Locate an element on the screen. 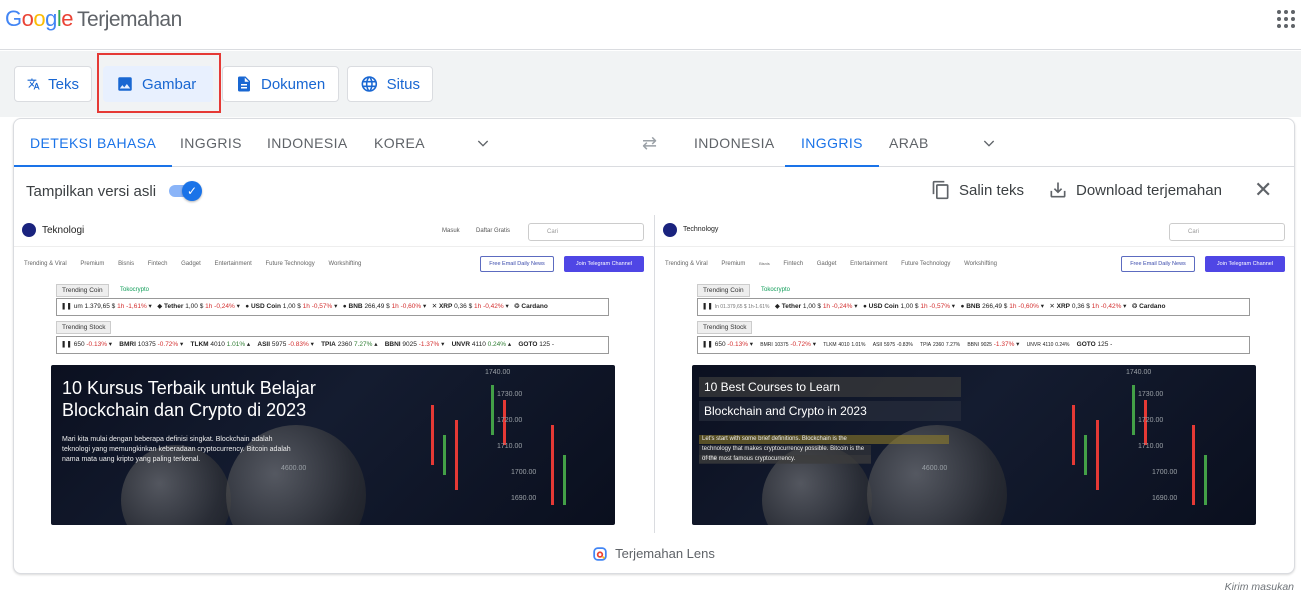 The width and height of the screenshot is (1301, 600). coin-price: 0,36 $ is located at coordinates (1080, 306).